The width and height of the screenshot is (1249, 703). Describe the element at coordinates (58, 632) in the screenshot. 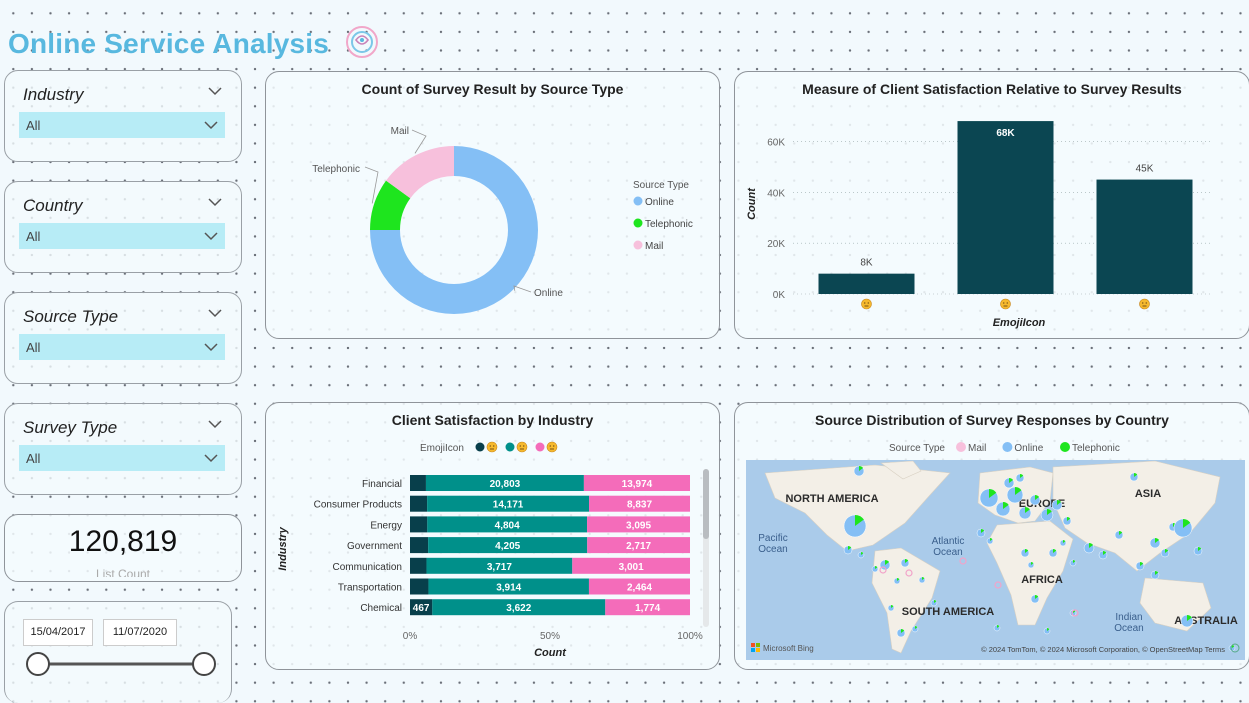

I see `start-date-input: 15/04/2017` at that location.